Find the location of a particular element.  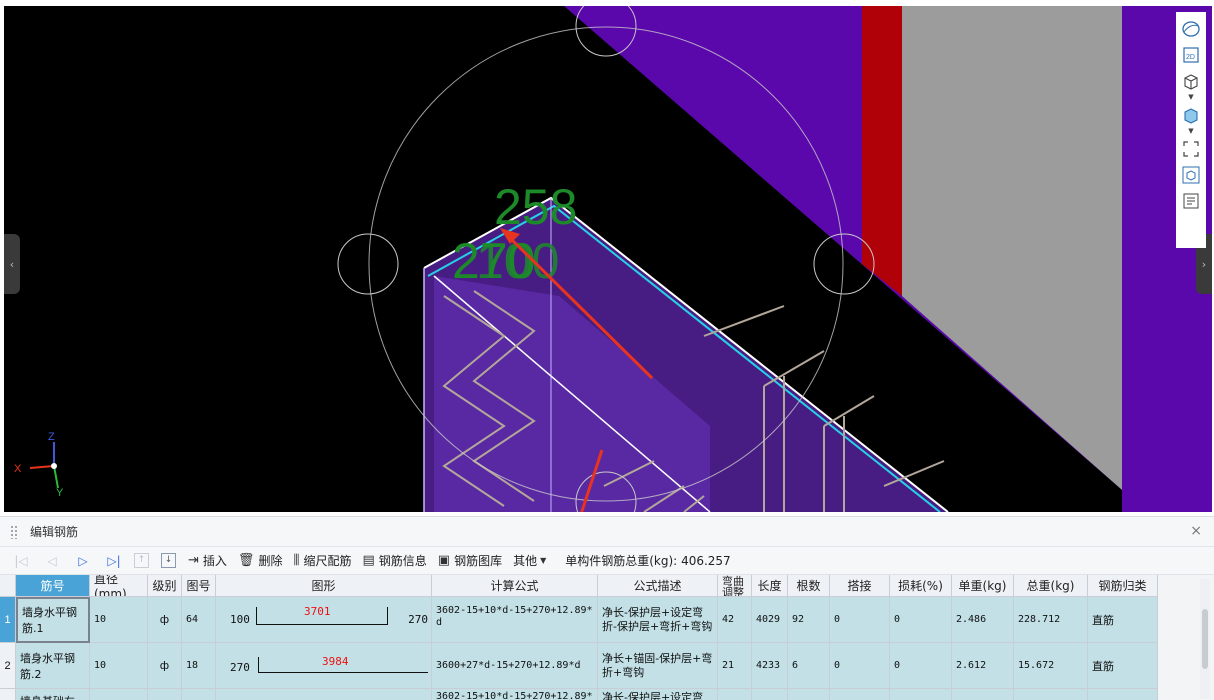

col-header: 钢筋归类 is located at coordinates (1123, 586).